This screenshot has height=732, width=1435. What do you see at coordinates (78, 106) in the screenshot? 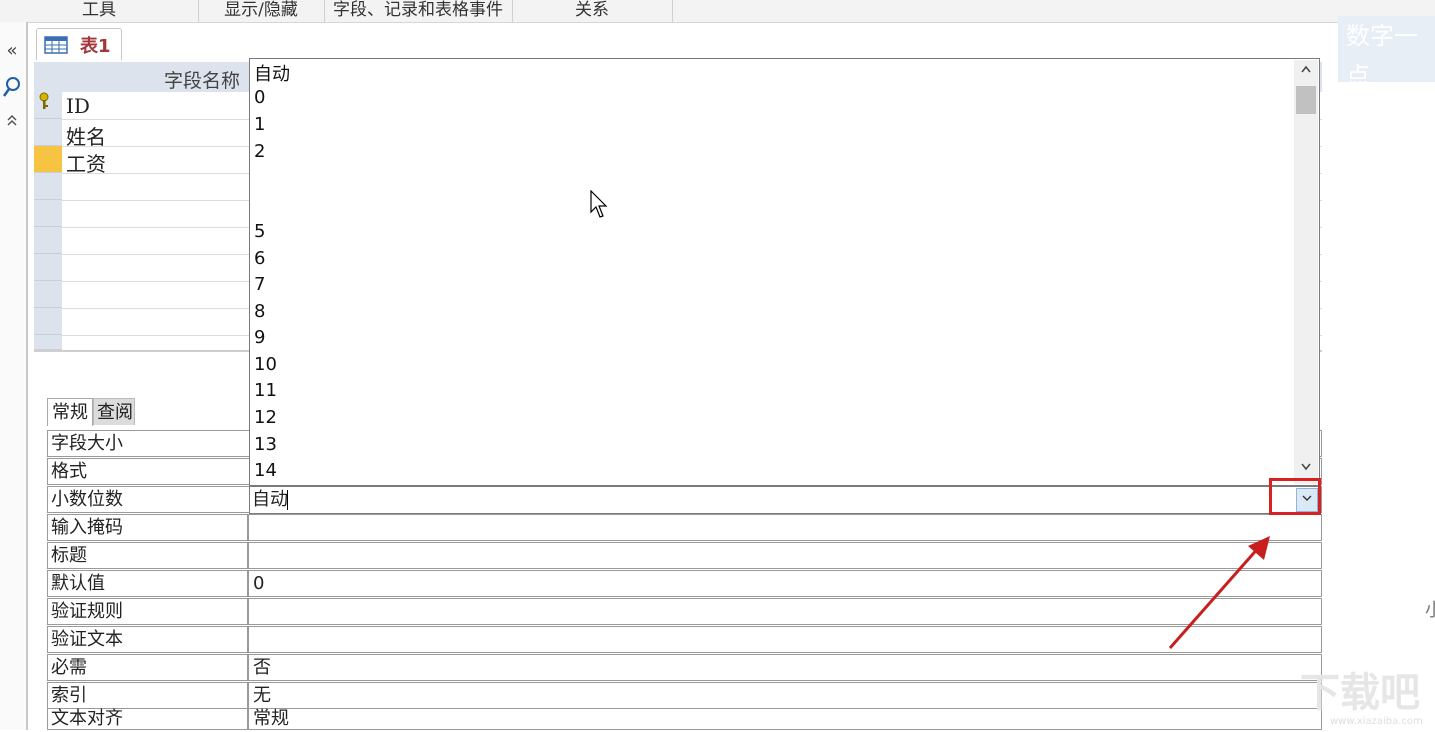
I see `field-name-cell: ID` at bounding box center [78, 106].